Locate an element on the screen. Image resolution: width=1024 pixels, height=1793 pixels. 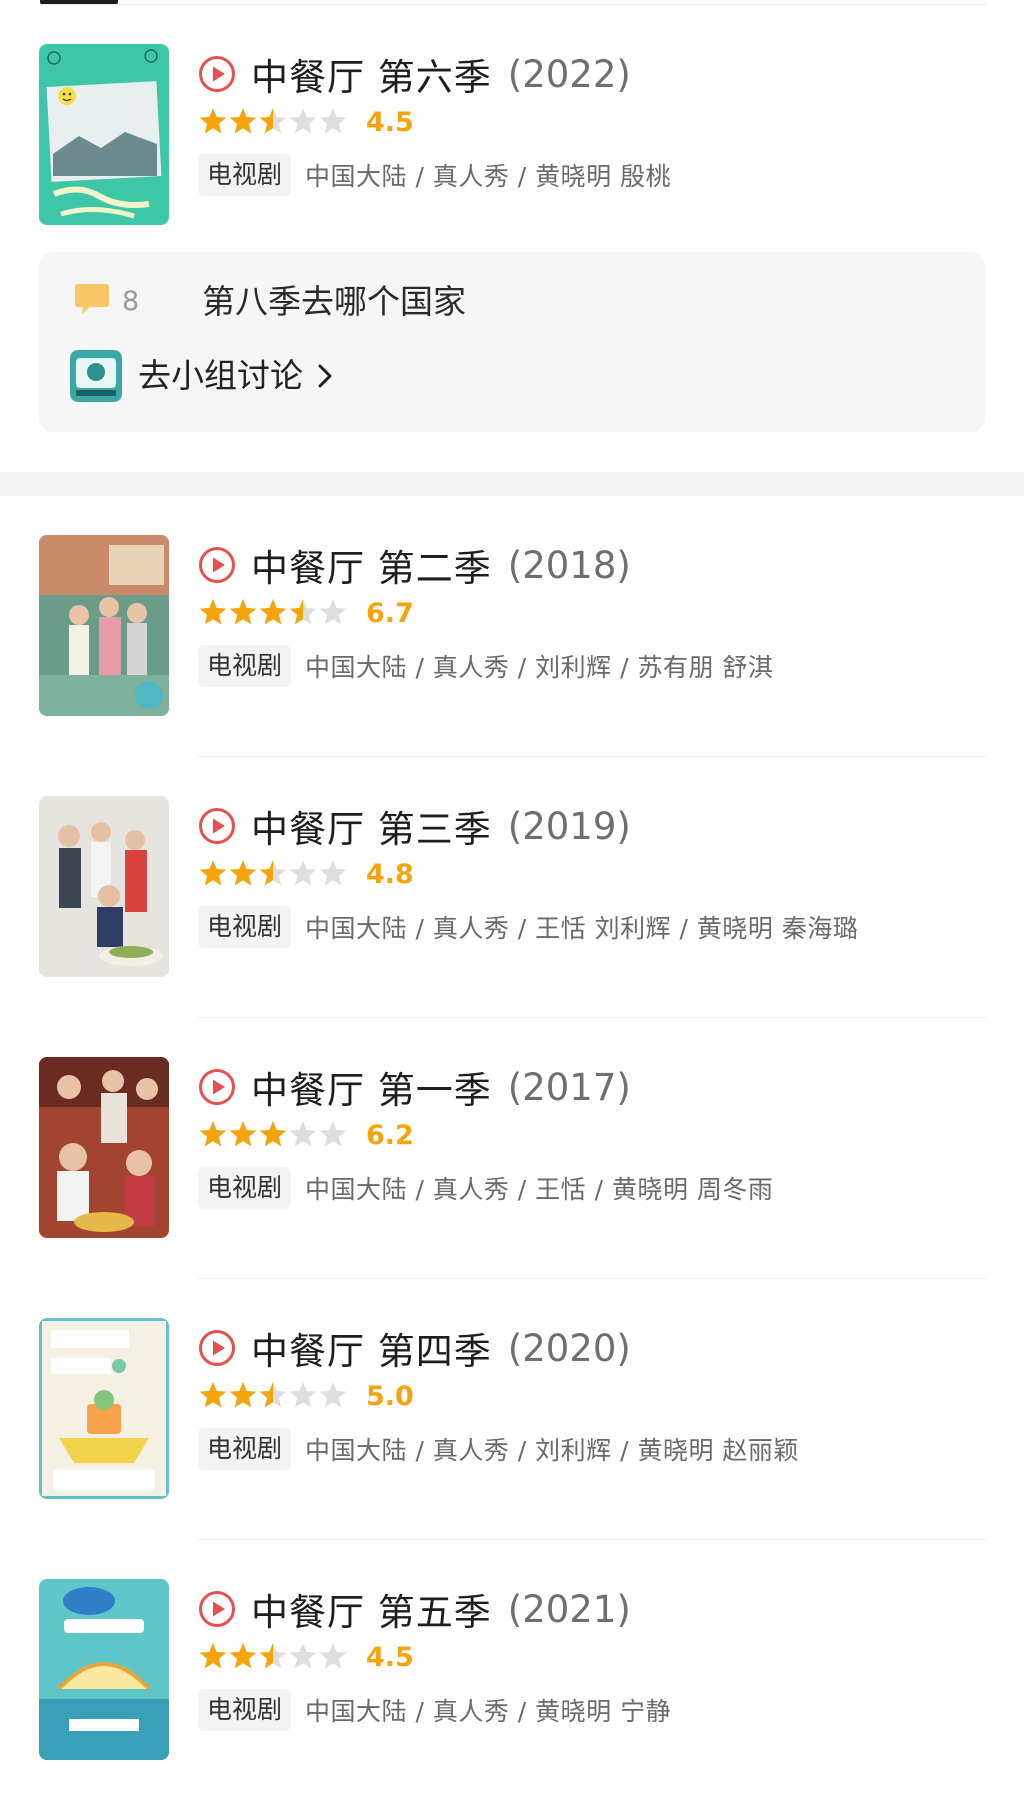
show-meta: 中国大陆 / 真人秀 / 黄晓明 殷桃 is located at coordinates (488, 176).